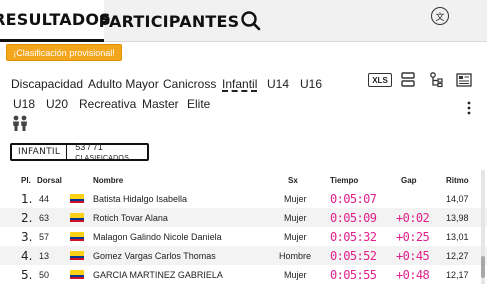 The height and width of the screenshot is (284, 487). What do you see at coordinates (44, 198) in the screenshot?
I see `row-dorsal: 44` at bounding box center [44, 198].